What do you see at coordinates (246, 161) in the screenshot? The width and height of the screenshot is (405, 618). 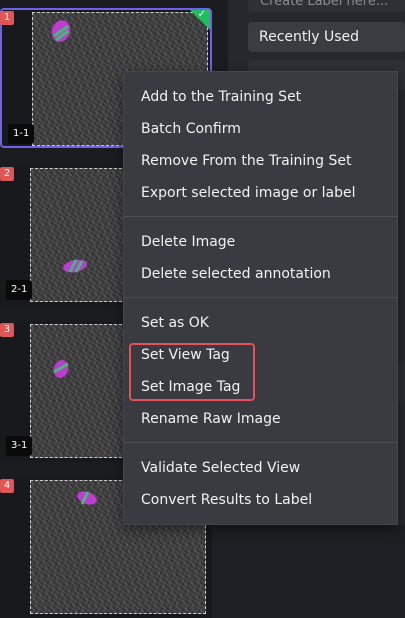 I see `menu-remove-from-training-set: Remove From the Training Set` at bounding box center [246, 161].